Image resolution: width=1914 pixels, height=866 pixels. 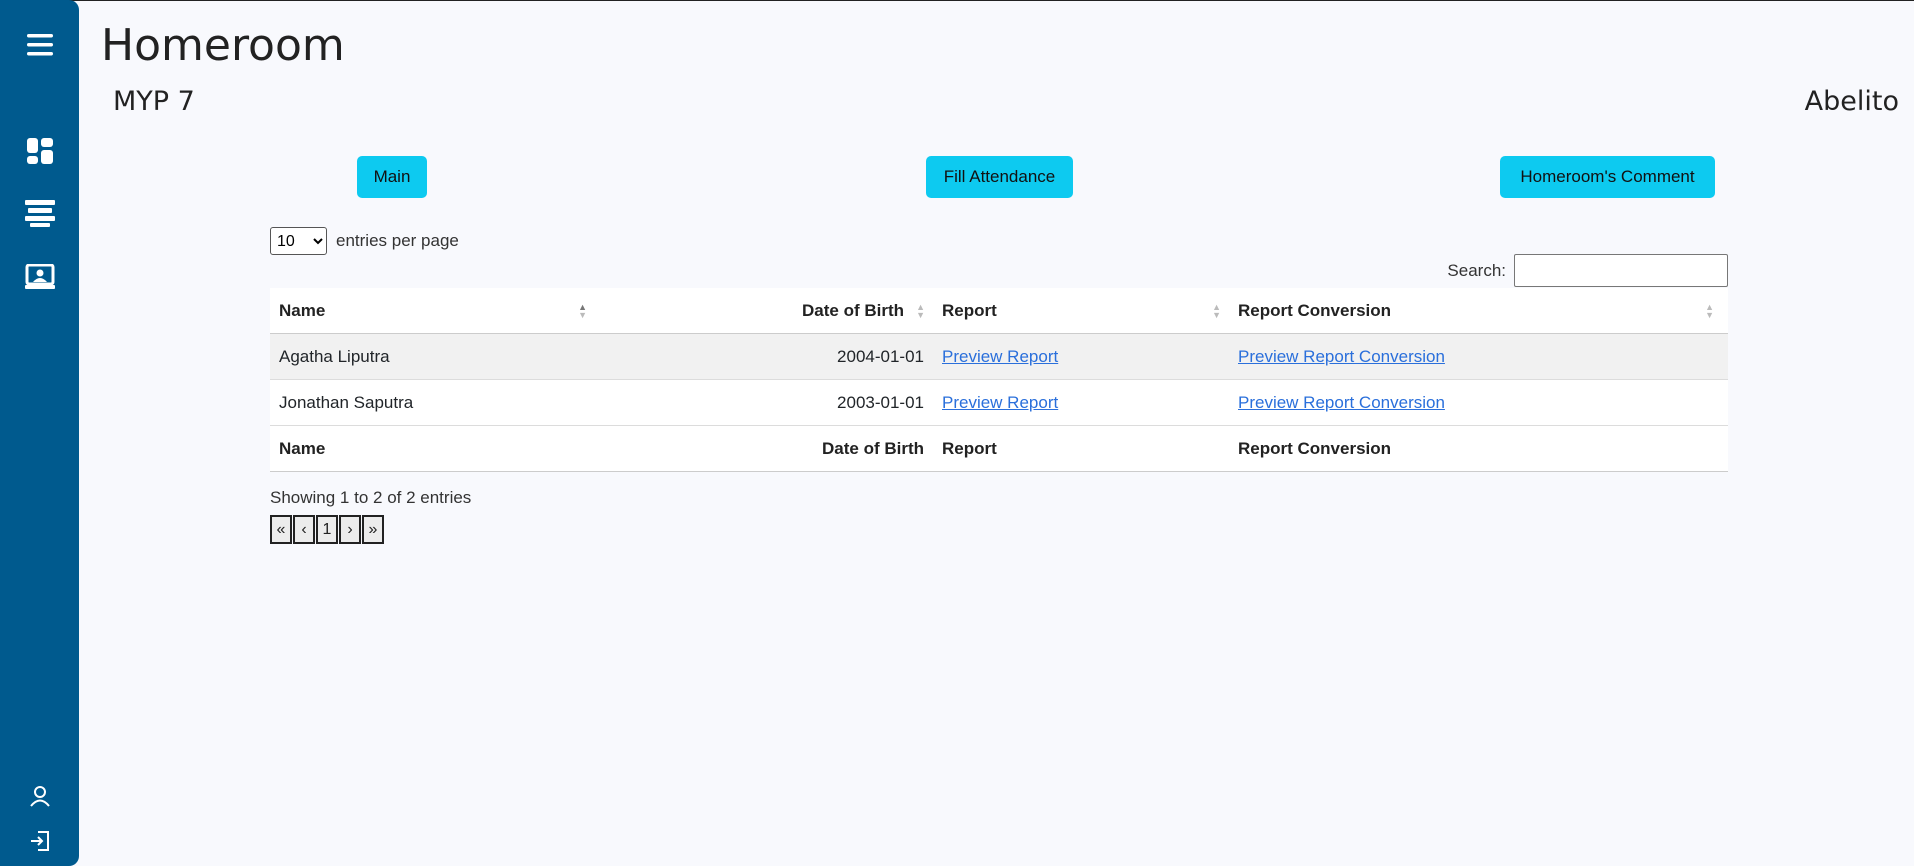 What do you see at coordinates (999, 177) in the screenshot?
I see `fill-attendance-button: Fill Attendance` at bounding box center [999, 177].